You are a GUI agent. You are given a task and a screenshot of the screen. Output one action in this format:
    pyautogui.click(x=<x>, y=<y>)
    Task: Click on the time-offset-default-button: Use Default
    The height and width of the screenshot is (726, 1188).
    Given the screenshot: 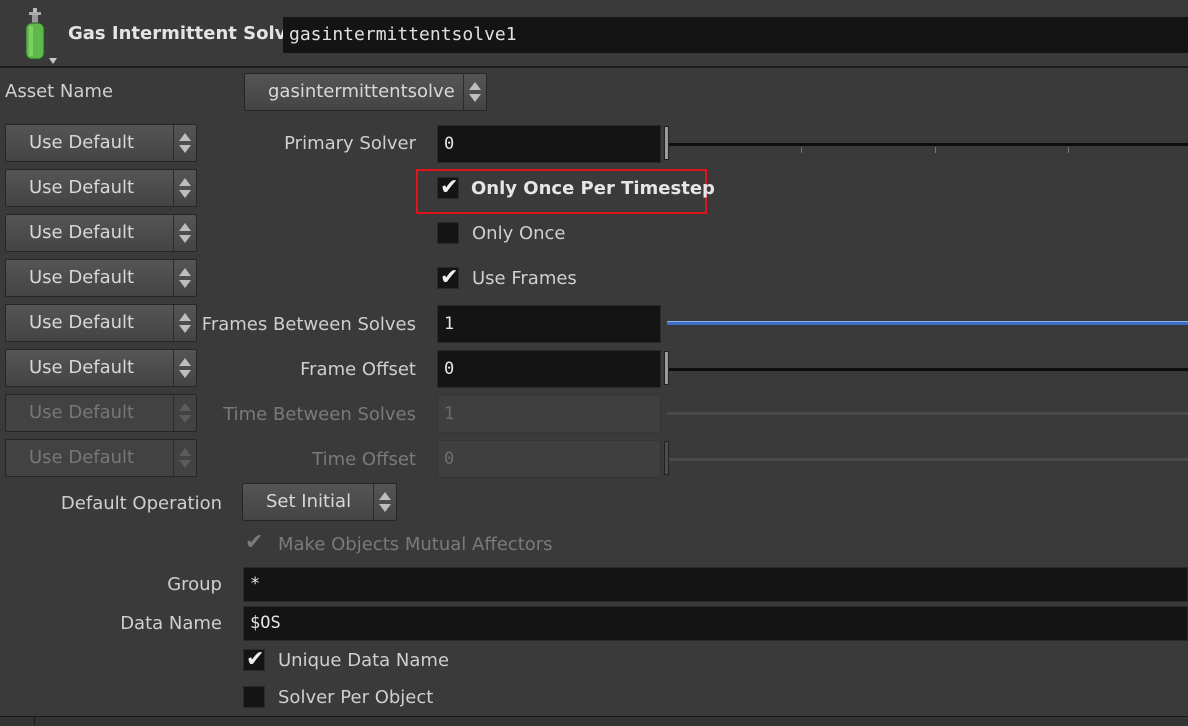 What is the action you would take?
    pyautogui.click(x=101, y=458)
    